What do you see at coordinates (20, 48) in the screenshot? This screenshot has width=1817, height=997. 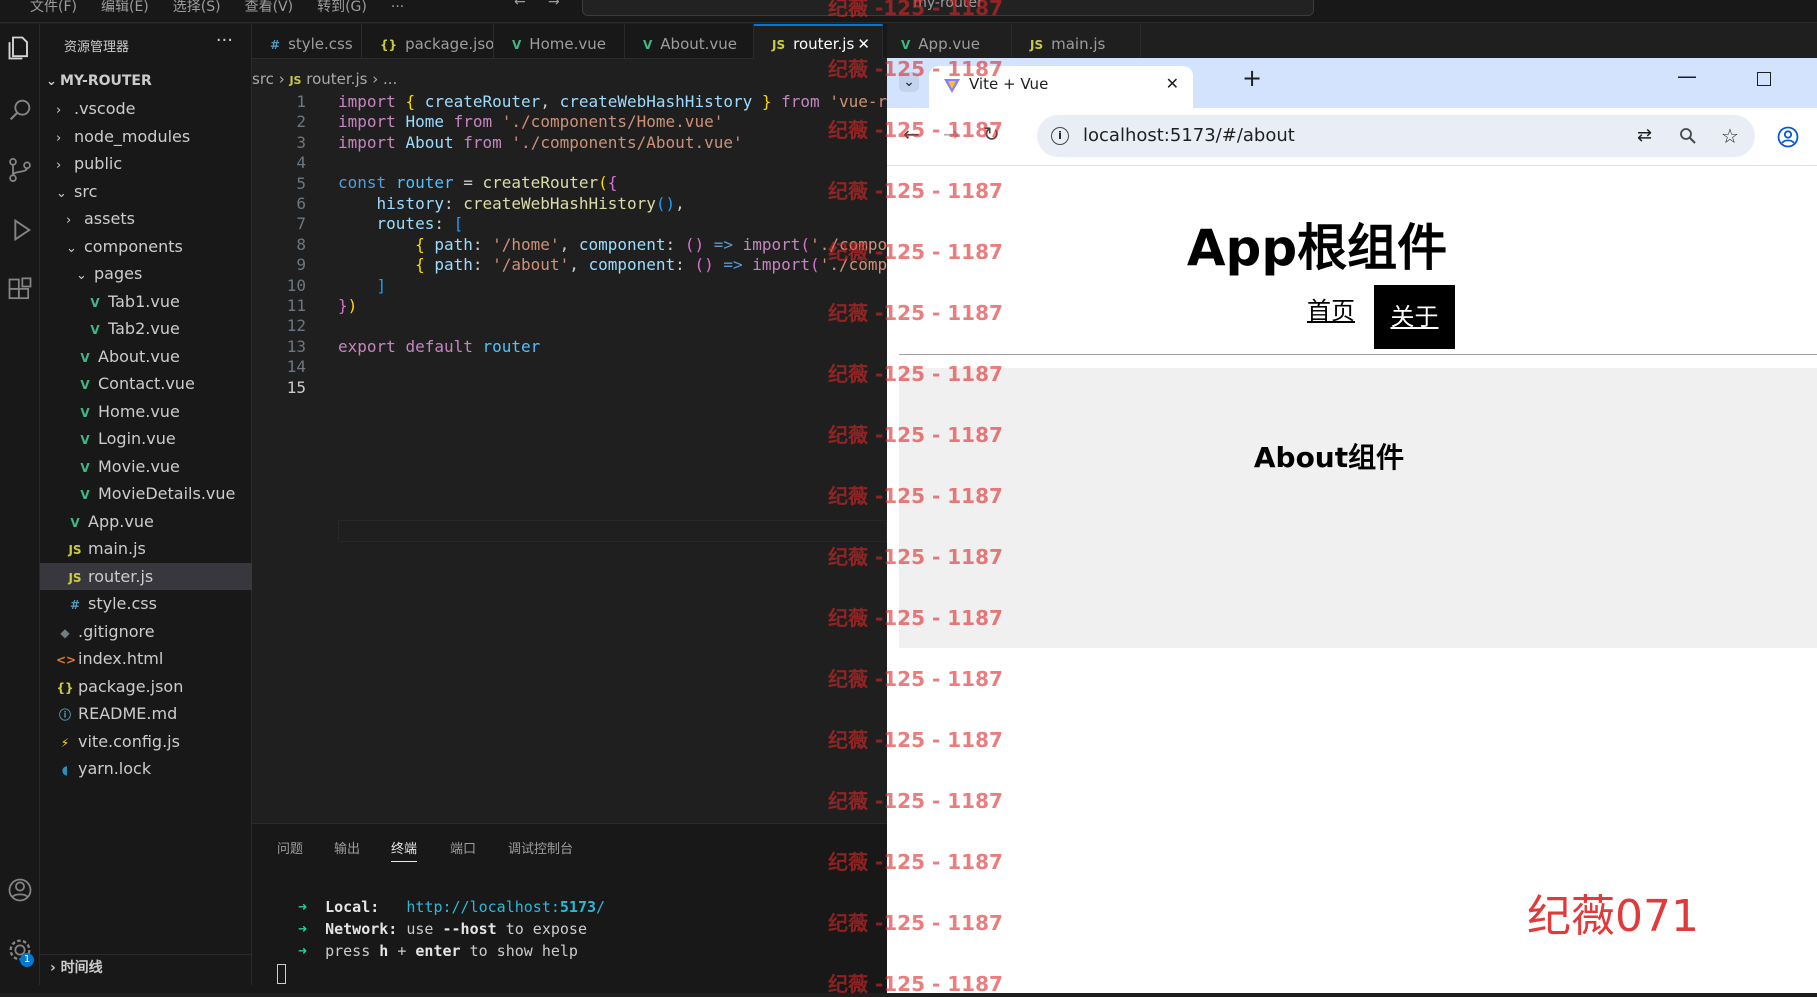 I see `explorer-icon` at bounding box center [20, 48].